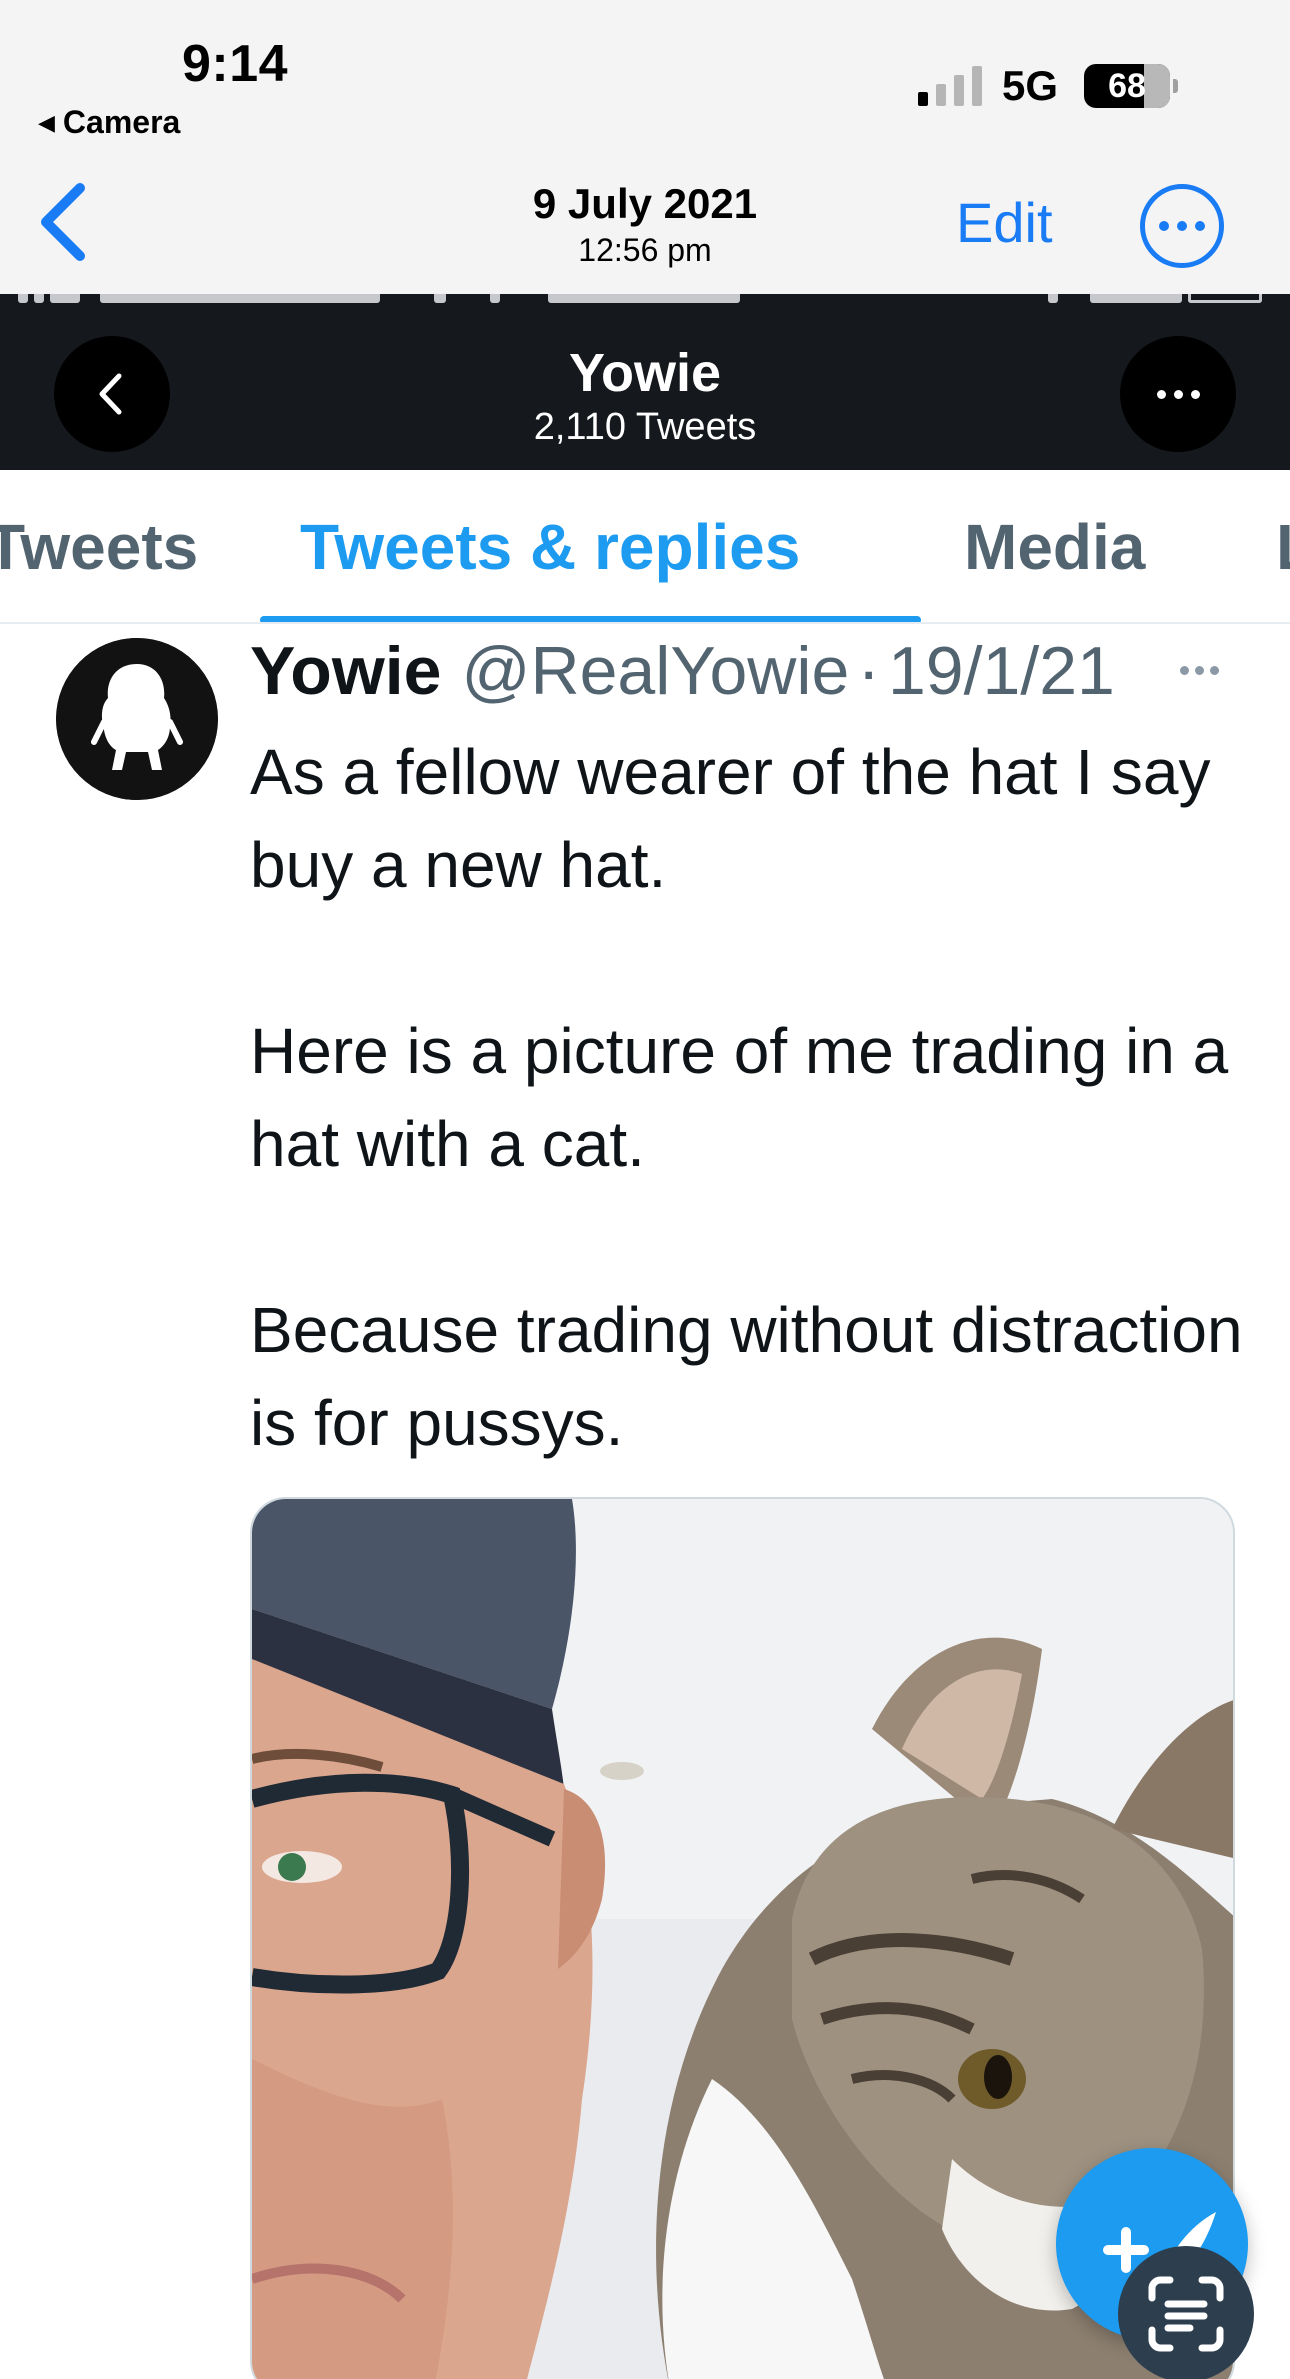 This screenshot has height=2379, width=1290. I want to click on active-tab-indicator, so click(590, 619).